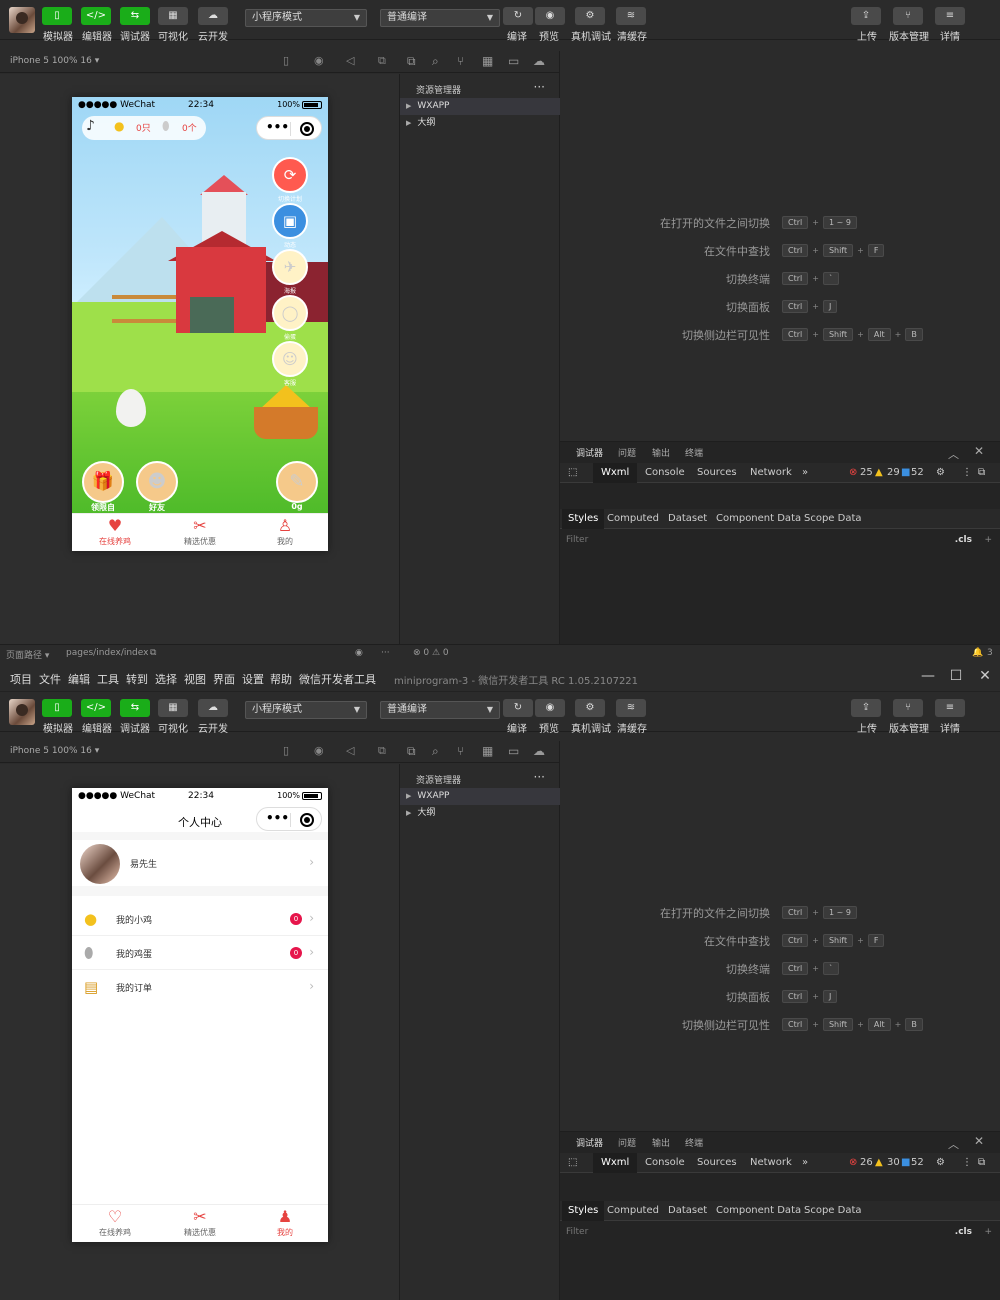 The height and width of the screenshot is (1300, 1000). What do you see at coordinates (805, 472) in the screenshot?
I see `more-tabs-icon: »` at bounding box center [805, 472].